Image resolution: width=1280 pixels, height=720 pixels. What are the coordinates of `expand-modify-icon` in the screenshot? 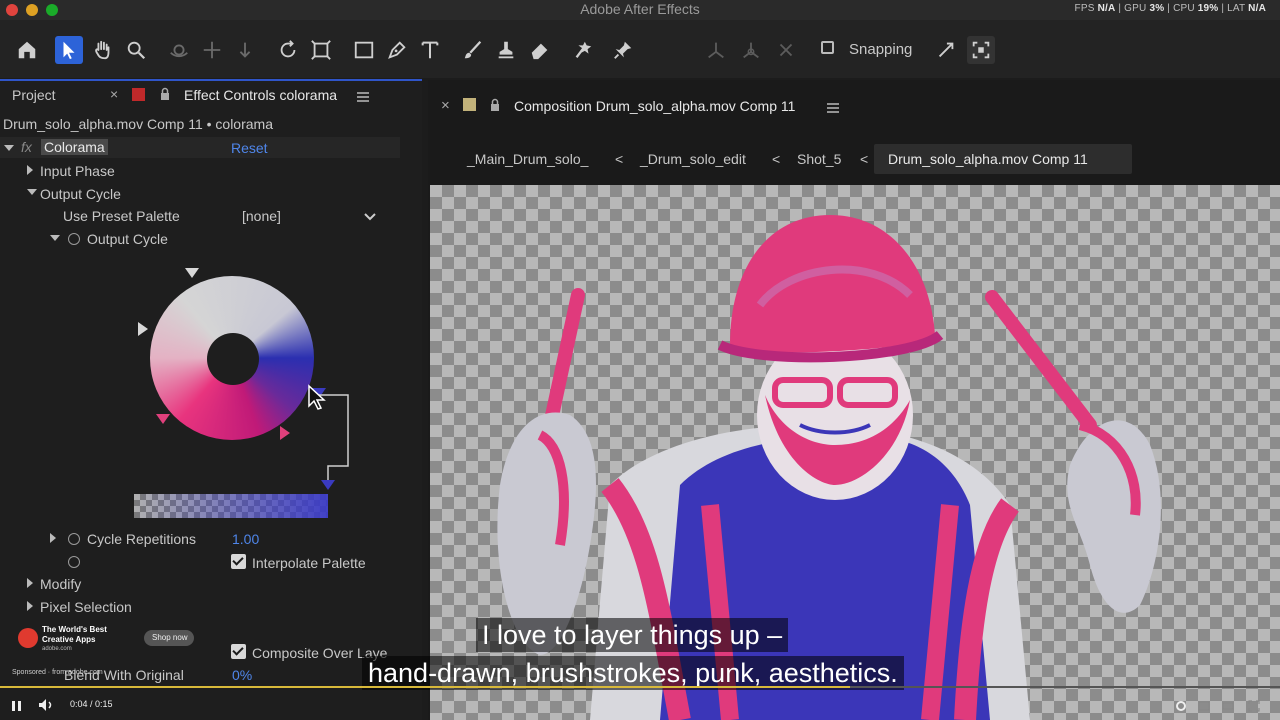 It's located at (30, 583).